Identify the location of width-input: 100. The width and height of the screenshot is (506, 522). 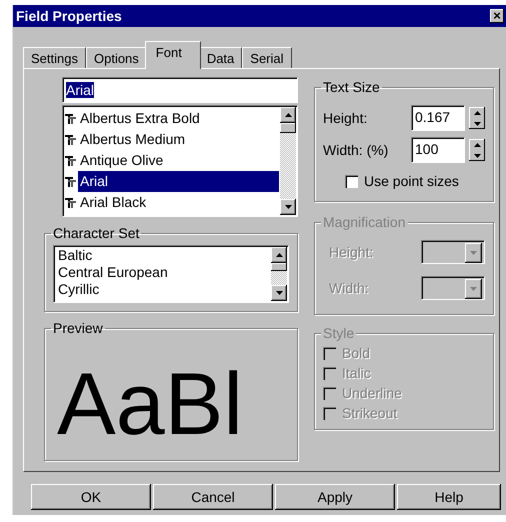
(438, 150).